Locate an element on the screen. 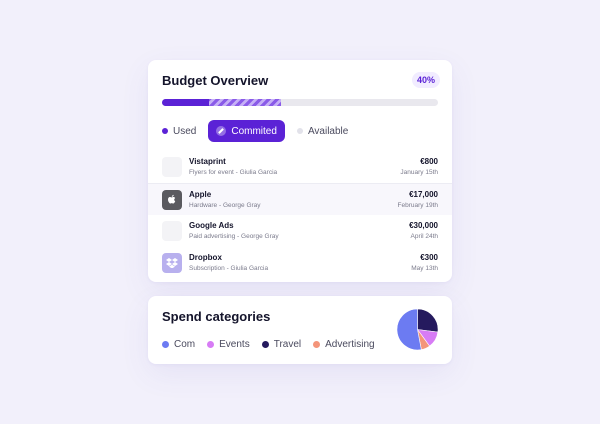  advertising-dot-icon is located at coordinates (317, 344).